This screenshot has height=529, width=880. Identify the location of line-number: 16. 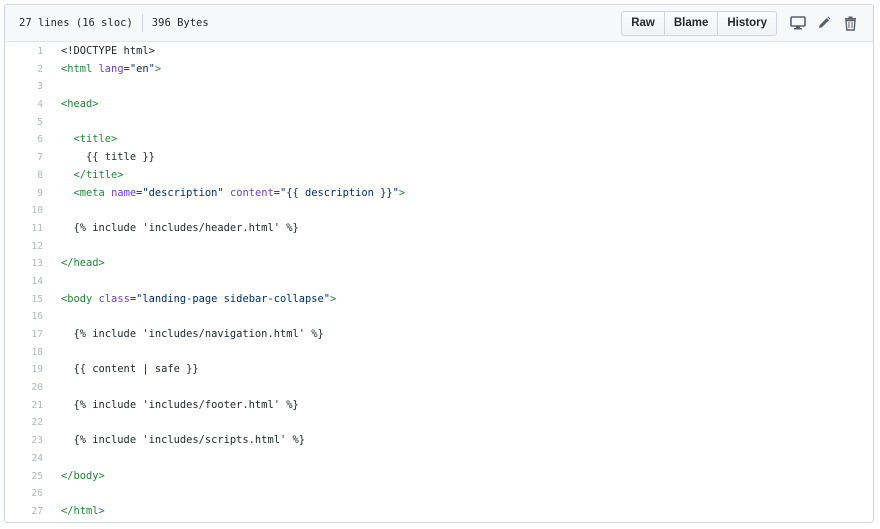
(24, 317).